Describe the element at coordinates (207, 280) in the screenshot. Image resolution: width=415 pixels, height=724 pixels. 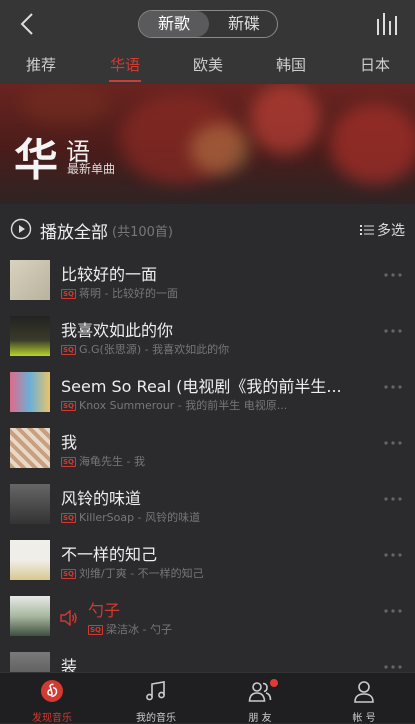
I see `list-item: 比较好的一面 SQ 蒋明 - 比较好的一面` at that location.